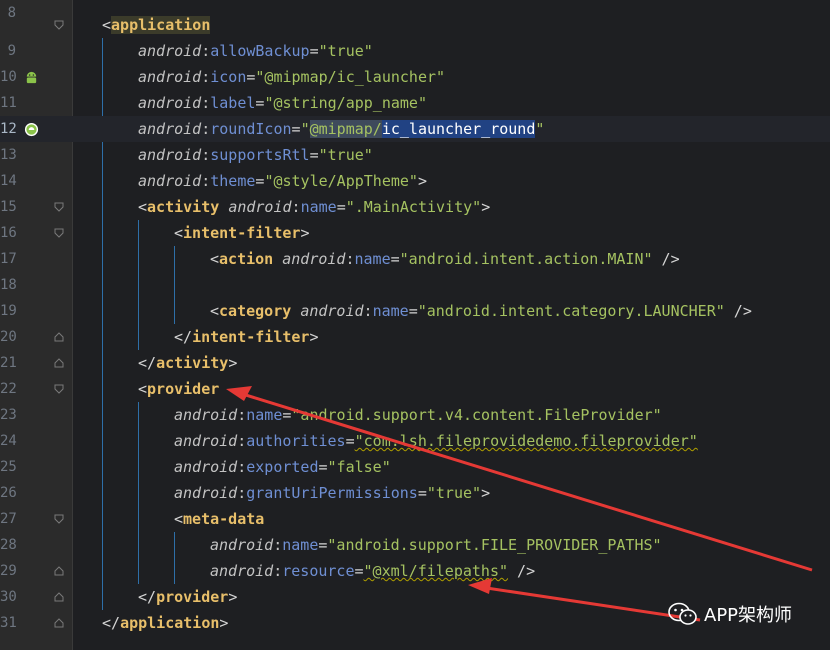 This screenshot has width=830, height=650. What do you see at coordinates (415, 285) in the screenshot?
I see `code-line: 18` at bounding box center [415, 285].